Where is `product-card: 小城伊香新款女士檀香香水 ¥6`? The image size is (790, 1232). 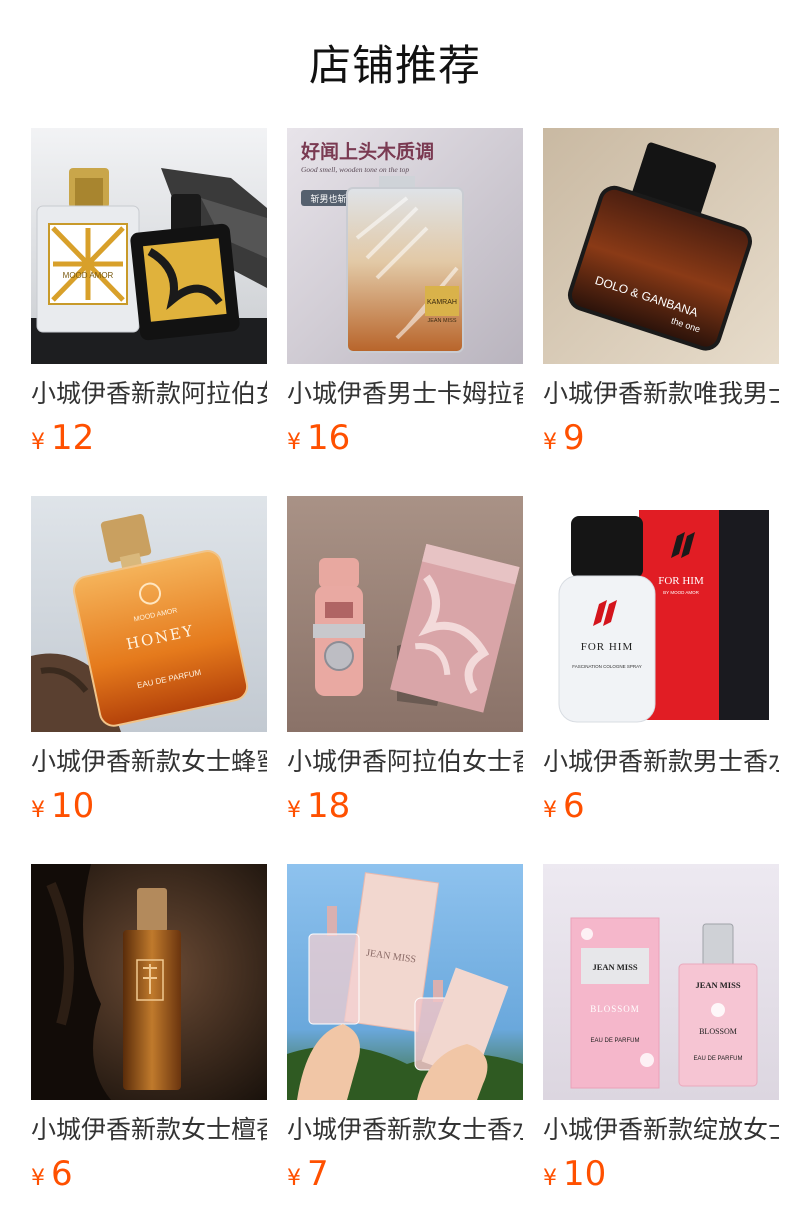 product-card: 小城伊香新款女士檀香香水 ¥6 is located at coordinates (149, 1032).